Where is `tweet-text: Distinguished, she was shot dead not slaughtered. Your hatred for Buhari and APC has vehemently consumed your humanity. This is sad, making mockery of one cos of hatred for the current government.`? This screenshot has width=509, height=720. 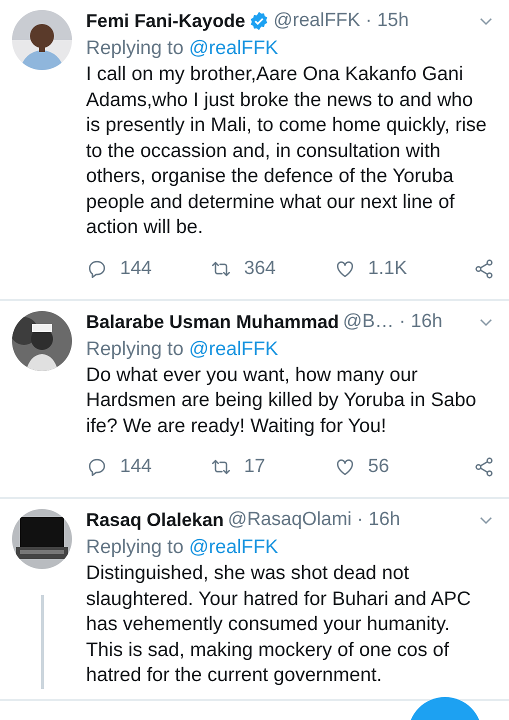
tweet-text: Distinguished, she was shot dead not slaughtered. Your hatred for Buhari and APC has vehemently consumed your humanity. This is sad, making mockery of one cos of hatred for the current government. is located at coordinates (279, 624).